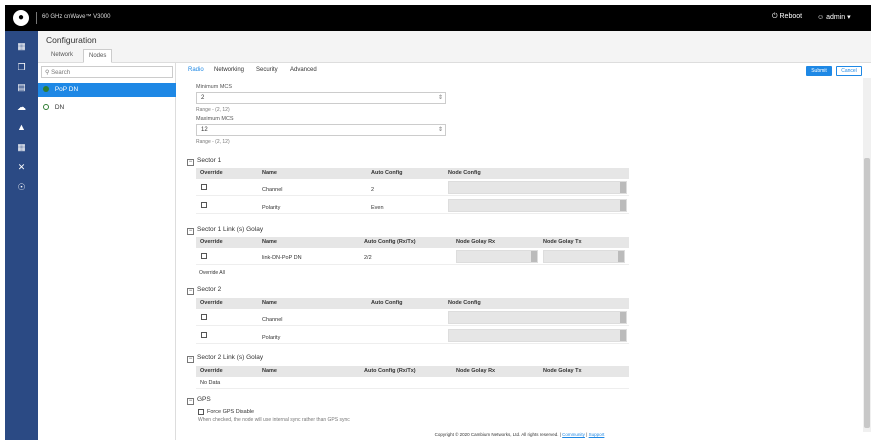  What do you see at coordinates (62, 56) in the screenshot?
I see `tab-network: Network` at bounding box center [62, 56].